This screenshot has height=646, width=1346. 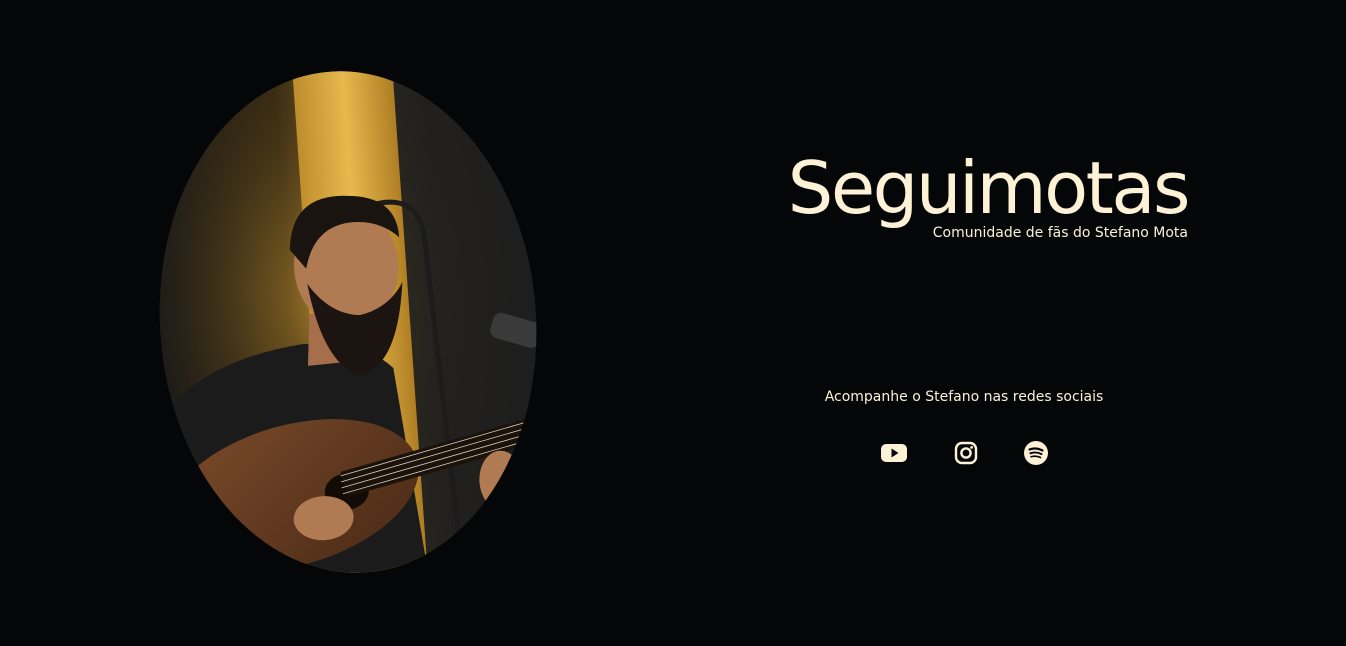 What do you see at coordinates (964, 426) in the screenshot?
I see `social-section: Acompanhe o Stefano nas redes sociais` at bounding box center [964, 426].